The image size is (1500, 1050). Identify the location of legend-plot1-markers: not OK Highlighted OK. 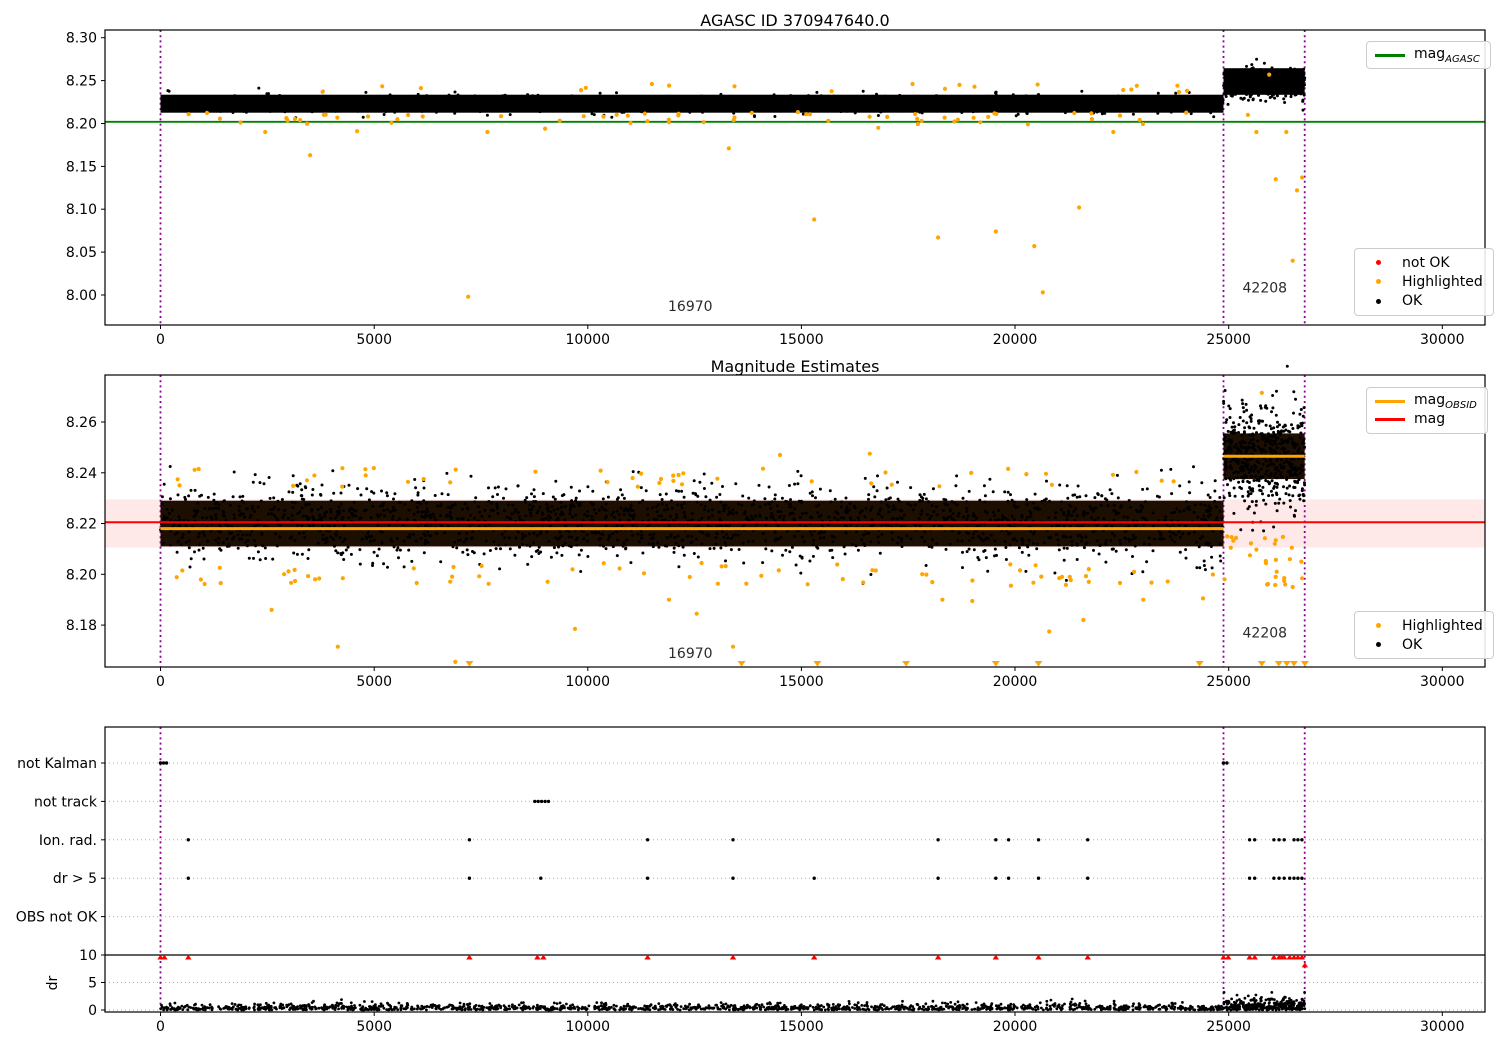
(1424, 282).